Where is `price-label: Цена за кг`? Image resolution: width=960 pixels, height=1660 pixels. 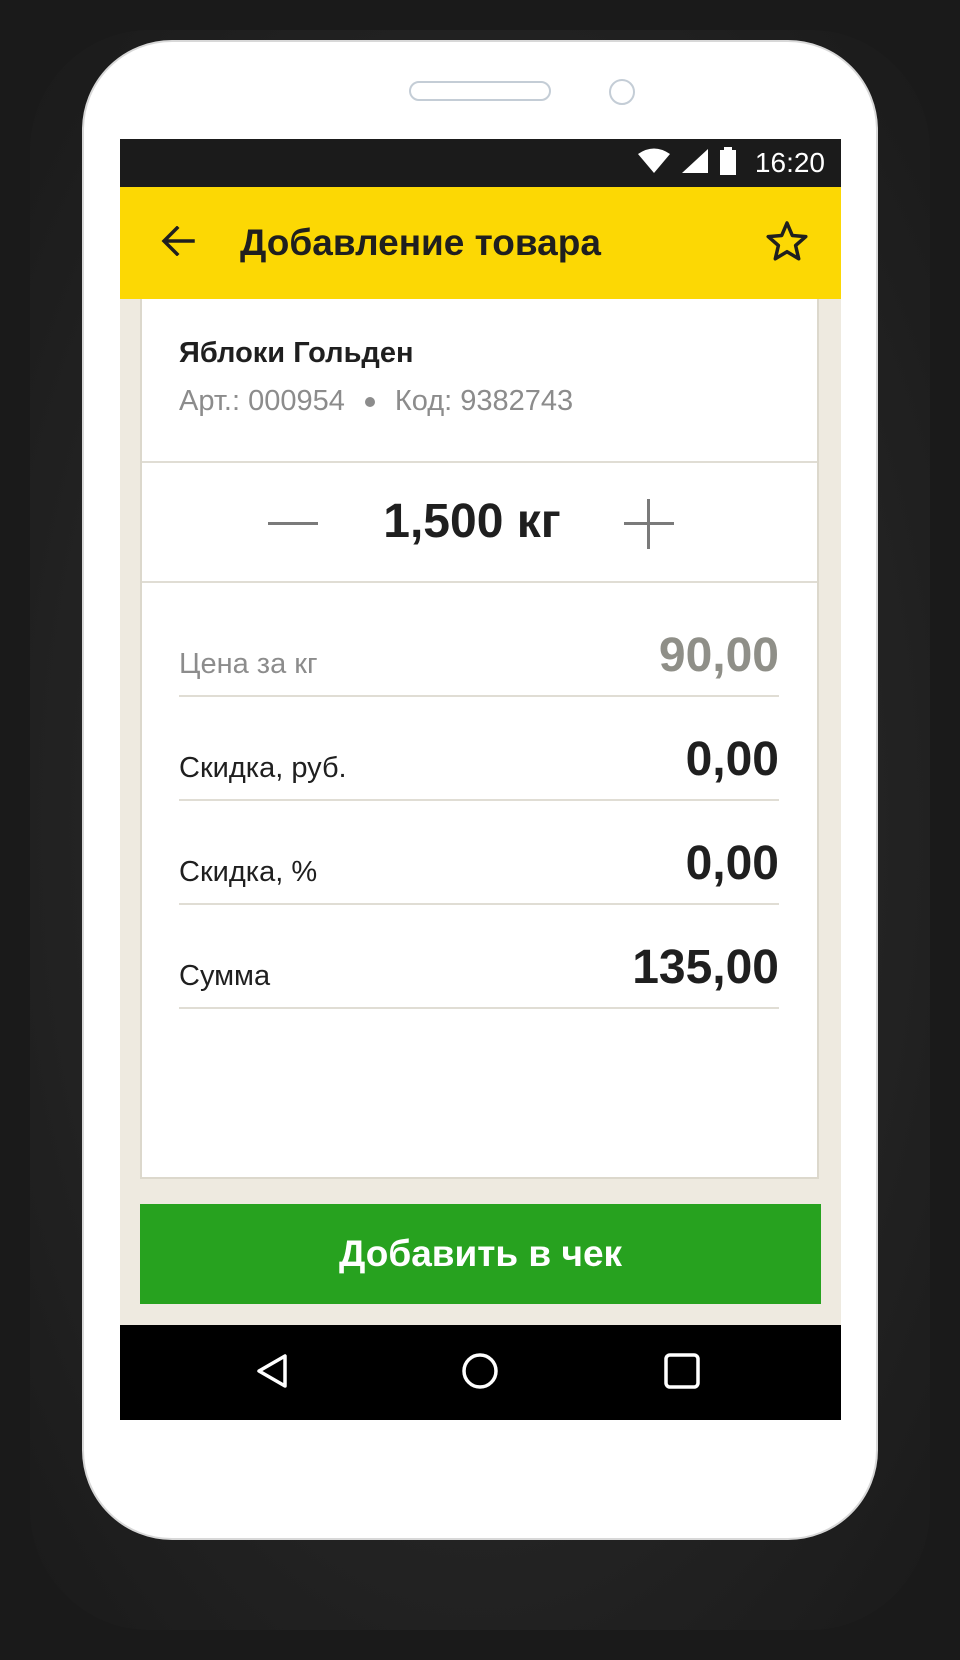
price-label: Цена за кг is located at coordinates (248, 664).